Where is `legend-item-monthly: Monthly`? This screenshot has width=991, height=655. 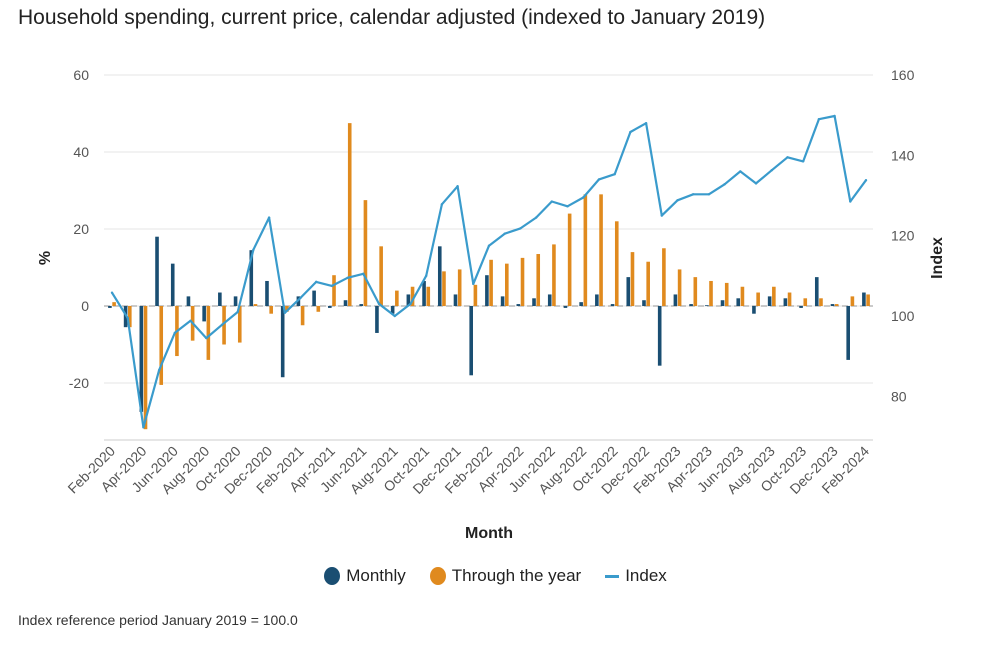
legend-item-monthly: Monthly is located at coordinates (365, 576).